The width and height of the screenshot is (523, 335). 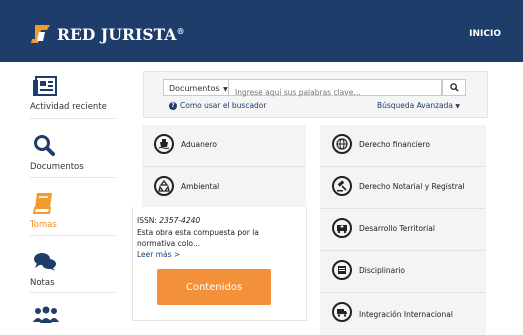 What do you see at coordinates (42, 203) in the screenshot?
I see `book-icon` at bounding box center [42, 203].